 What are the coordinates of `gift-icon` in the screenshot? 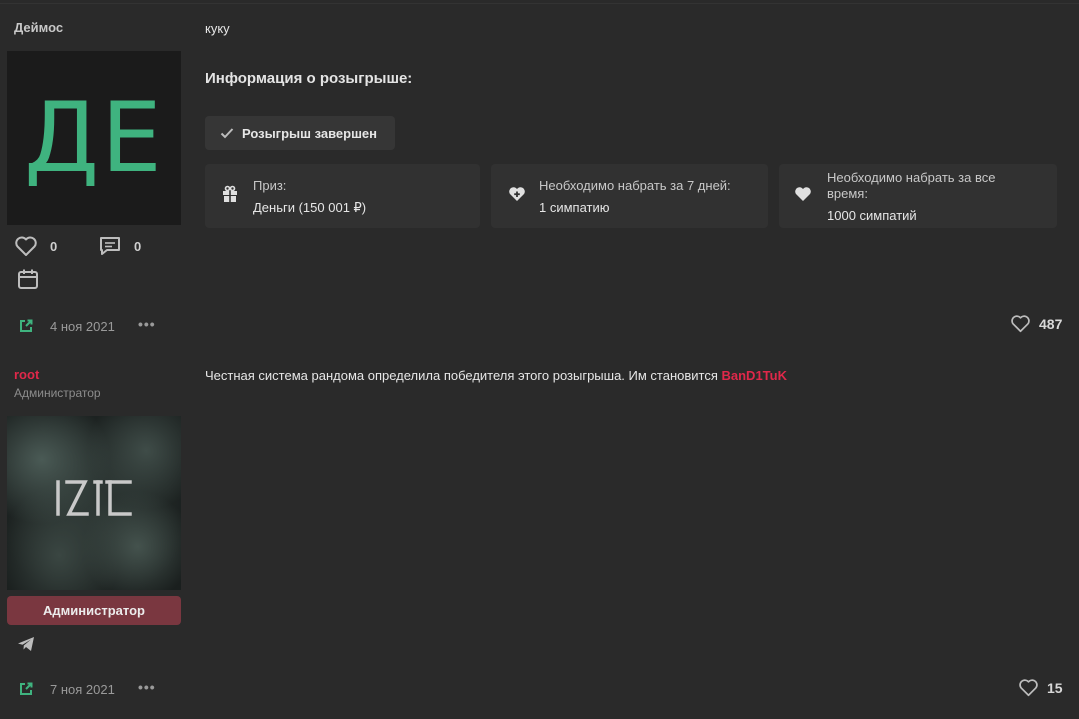 It's located at (230, 193).